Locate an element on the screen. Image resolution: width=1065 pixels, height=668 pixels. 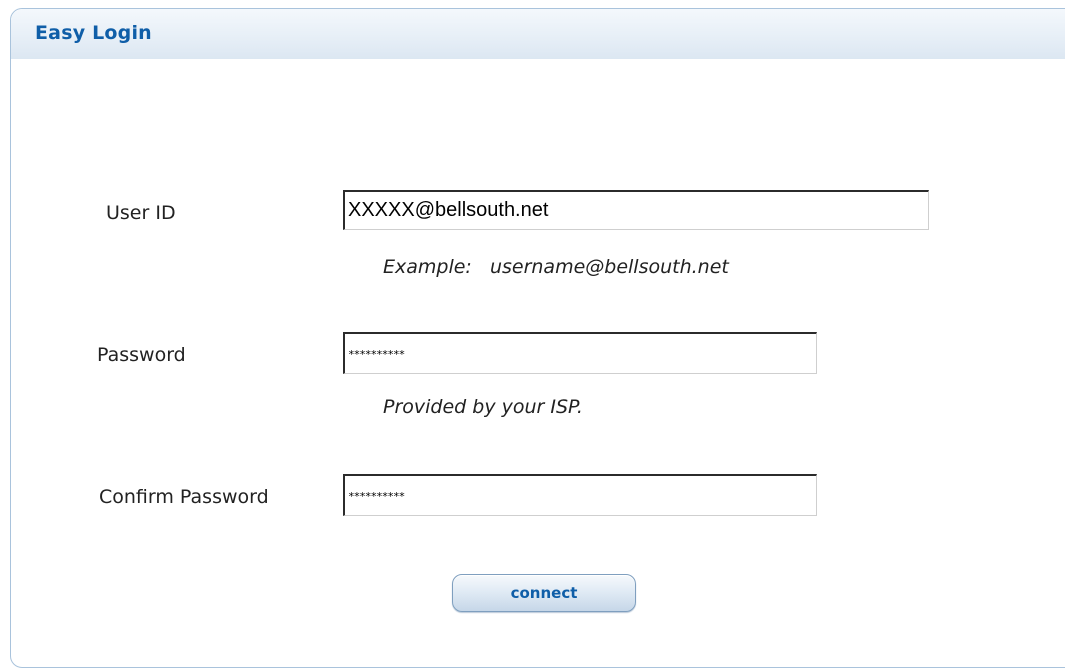
user-id-label: User ID is located at coordinates (141, 213).